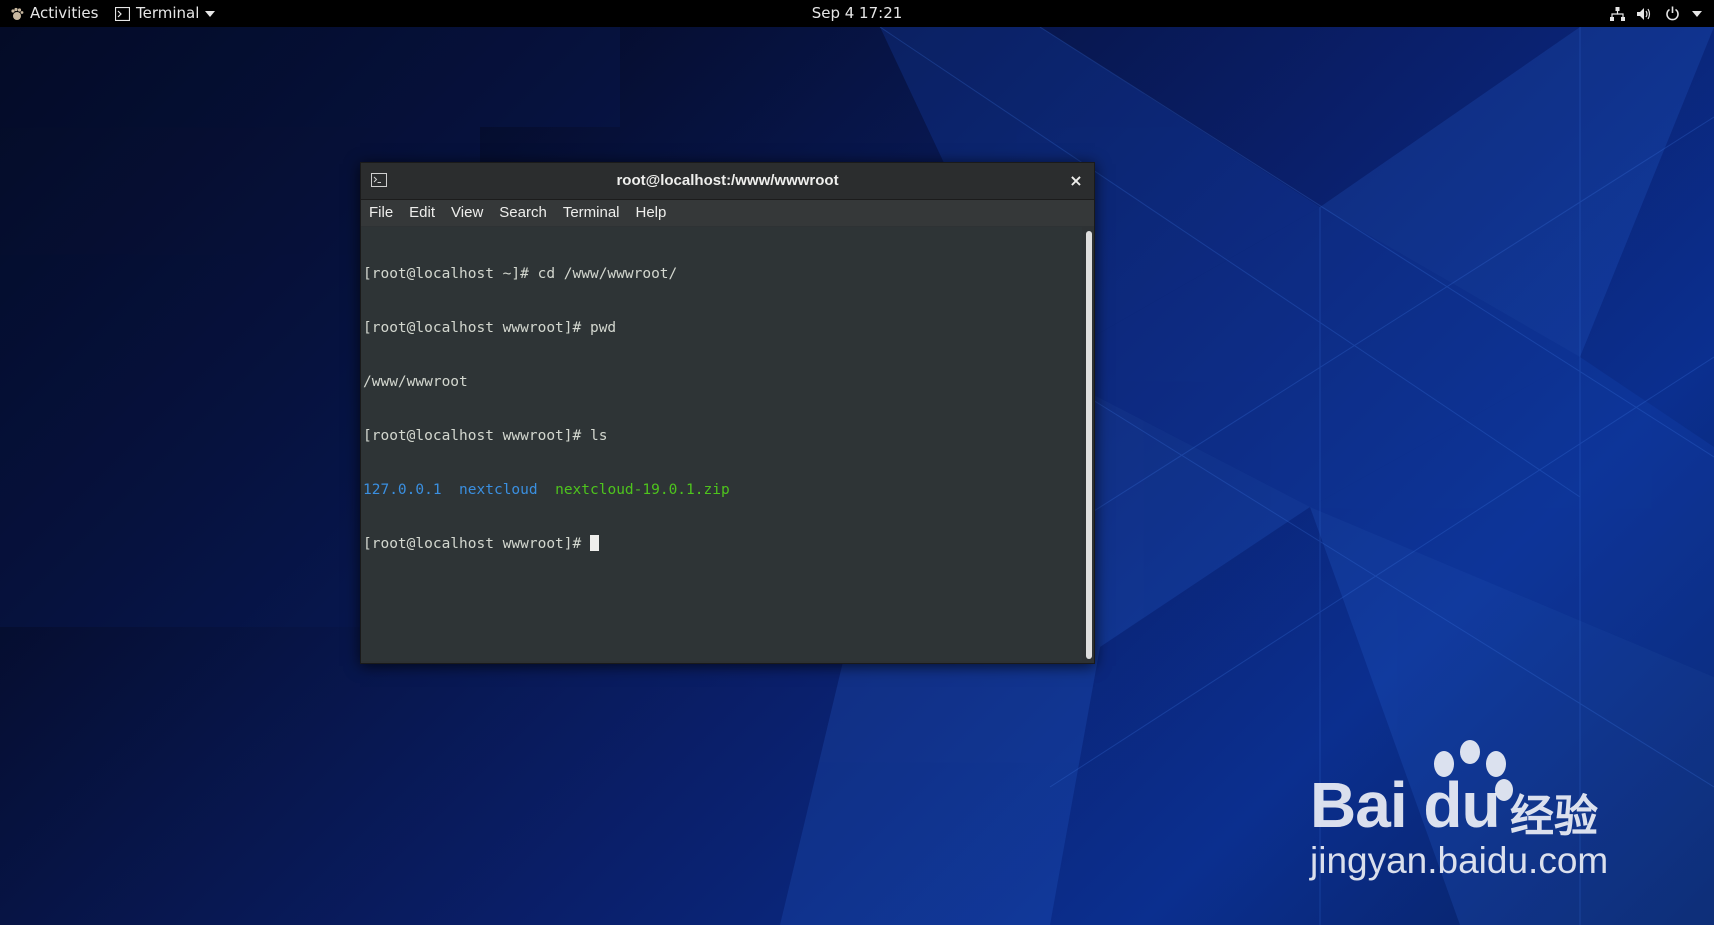 The height and width of the screenshot is (925, 1714). I want to click on close-button: ×, so click(1076, 181).